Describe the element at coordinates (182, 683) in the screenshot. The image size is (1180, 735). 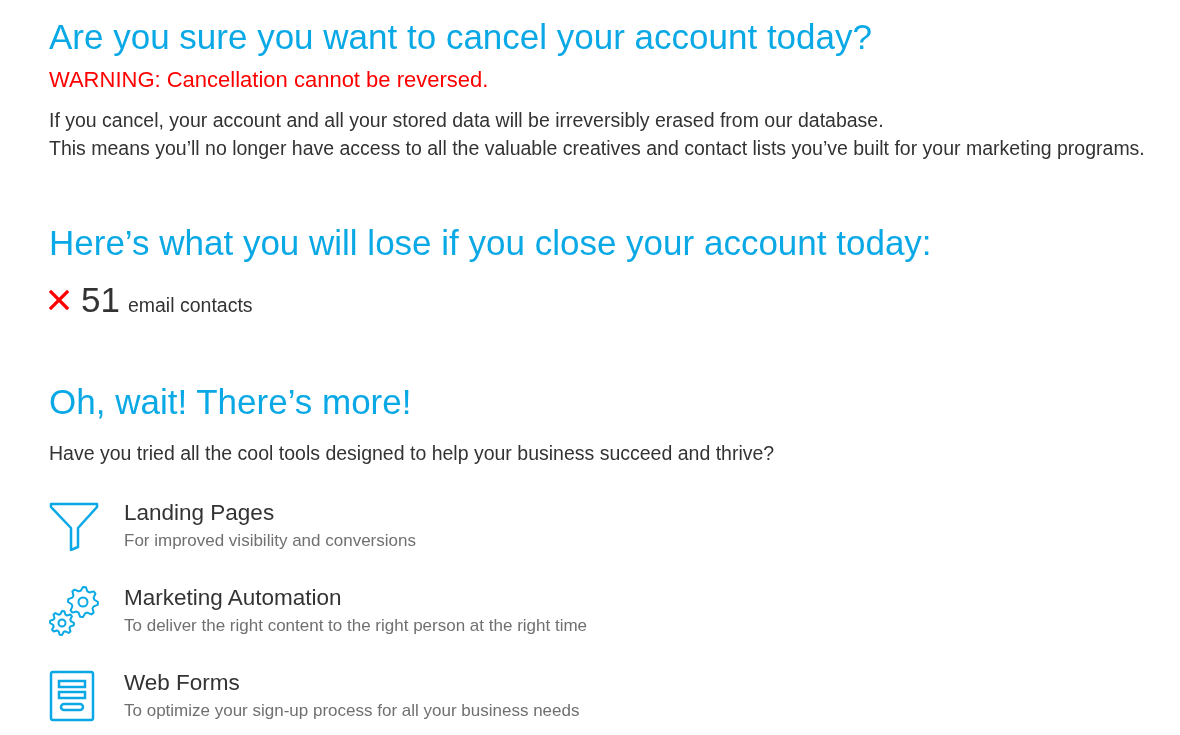
I see `tool-title: Web Forms` at that location.